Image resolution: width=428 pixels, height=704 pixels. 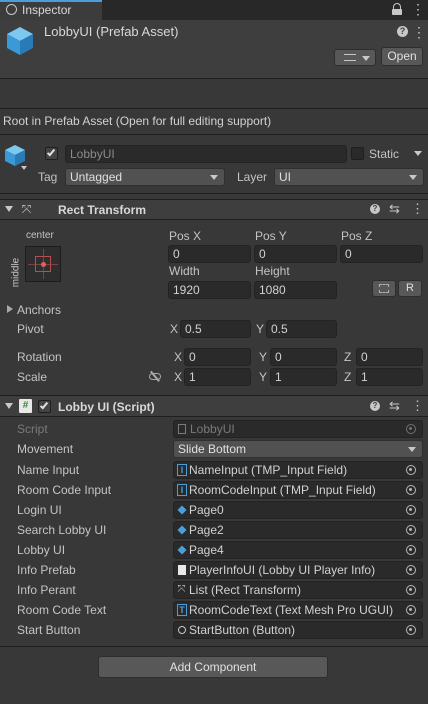 I want to click on posy-field: 0, so click(x=295, y=254).